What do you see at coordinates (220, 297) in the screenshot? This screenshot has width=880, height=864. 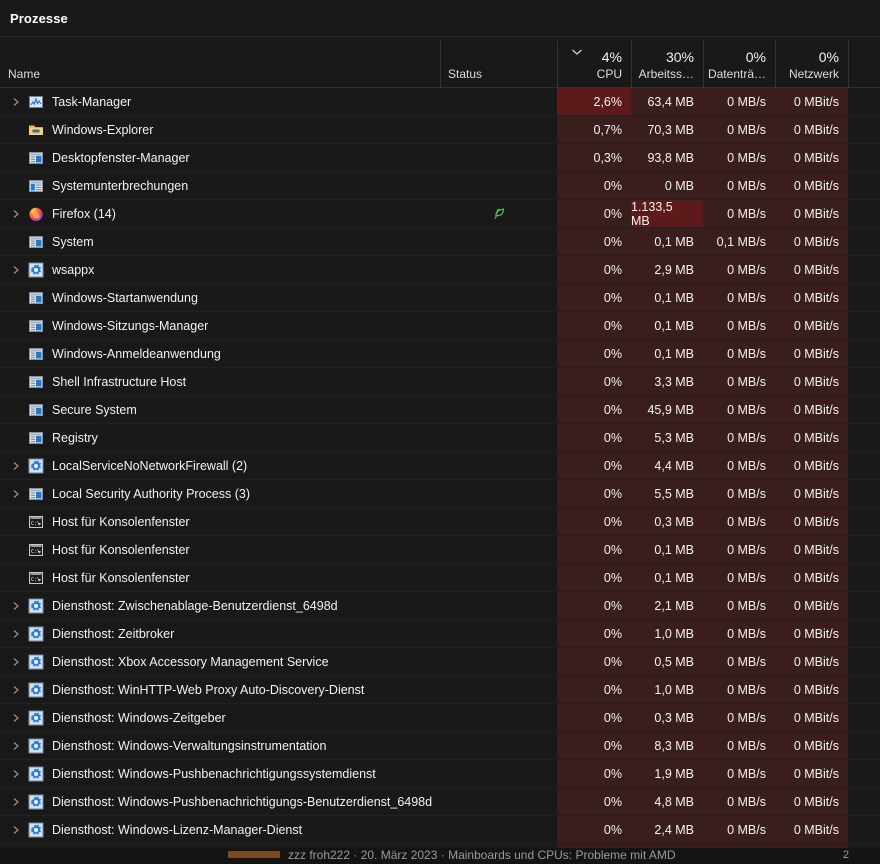 I see `process-name-cell: Windows-Startanwendung` at bounding box center [220, 297].